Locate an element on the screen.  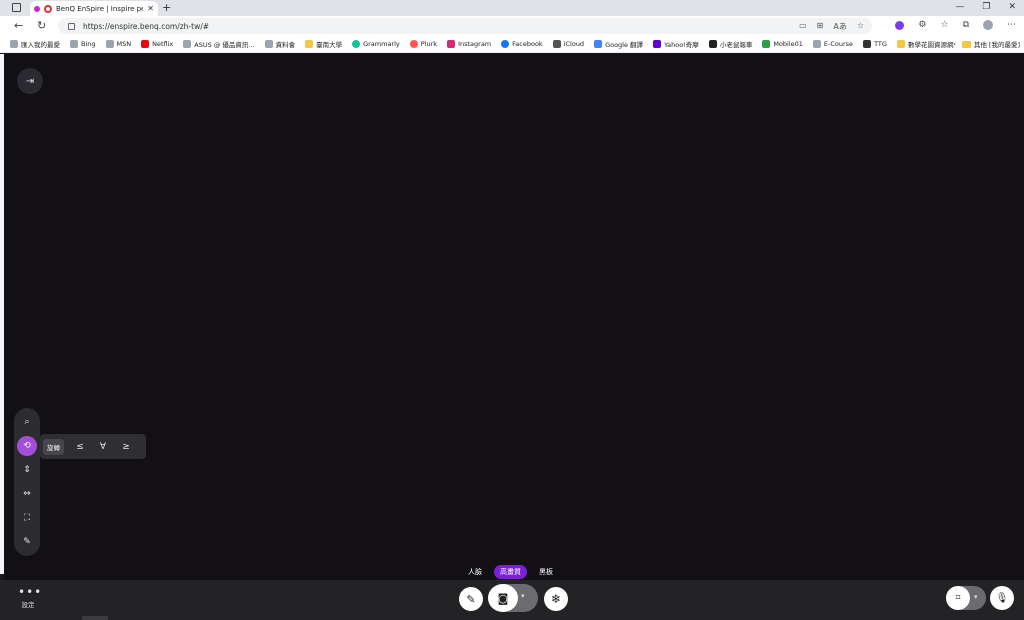
crop-button: ⛶ is located at coordinates (27, 518).